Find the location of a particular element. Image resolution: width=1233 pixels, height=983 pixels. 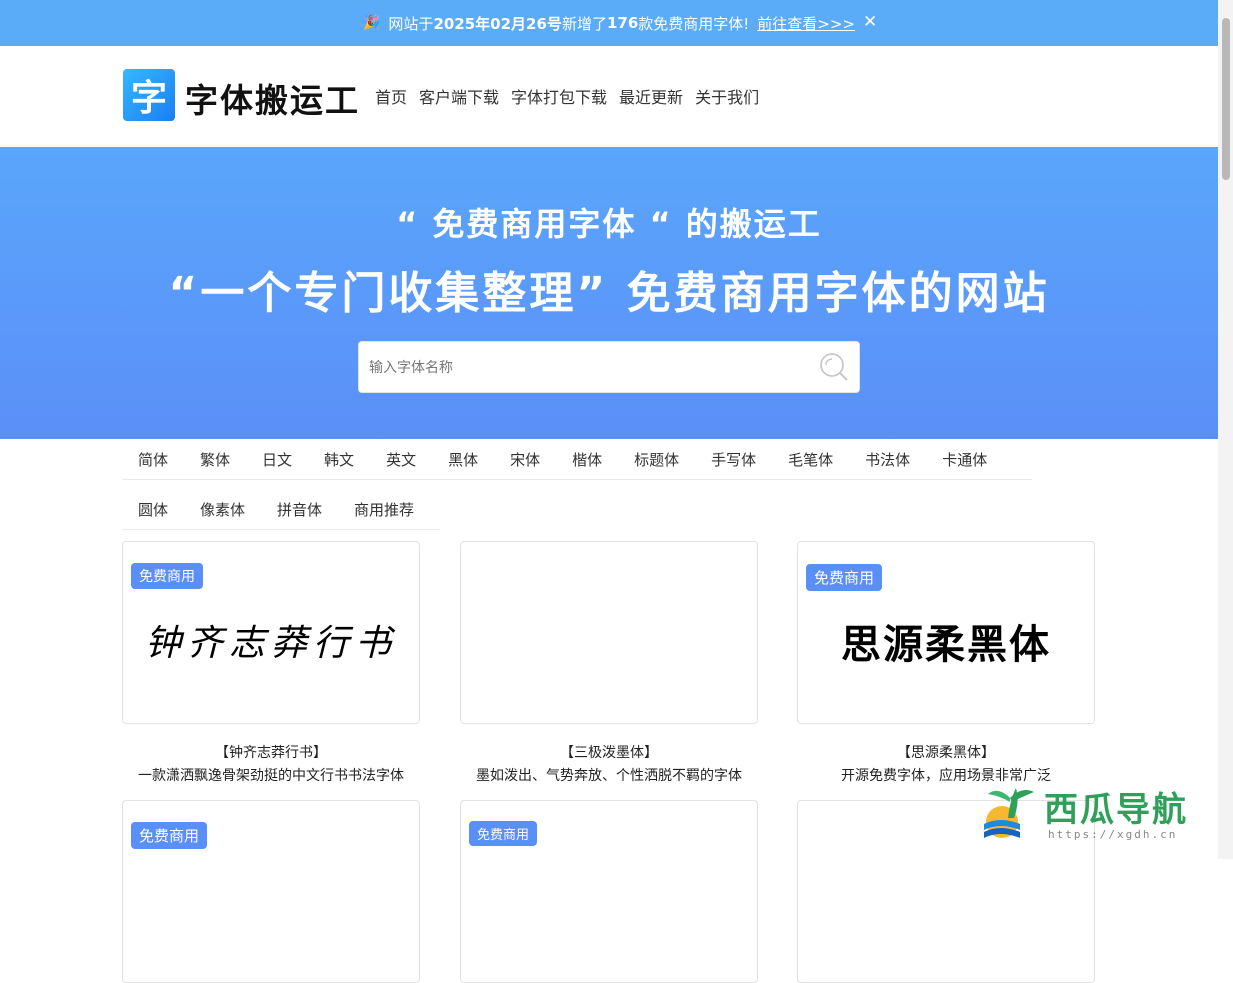

font-card: 免费商用 钟齐志莽行书 is located at coordinates (271, 632).